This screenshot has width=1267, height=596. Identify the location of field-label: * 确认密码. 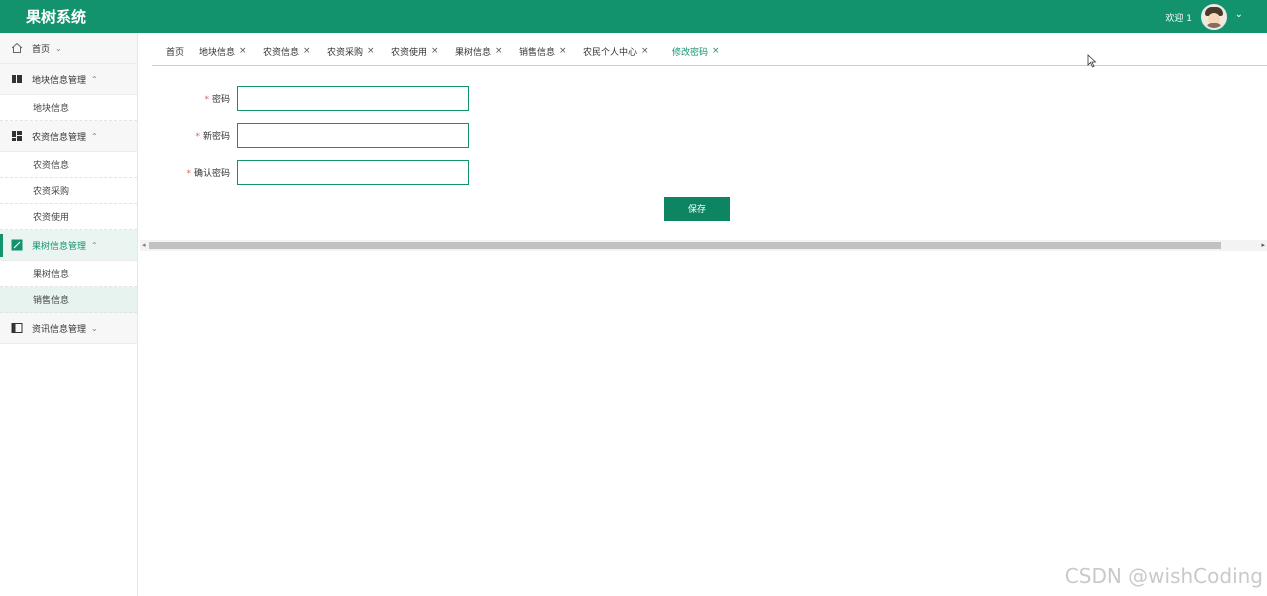
(208, 172).